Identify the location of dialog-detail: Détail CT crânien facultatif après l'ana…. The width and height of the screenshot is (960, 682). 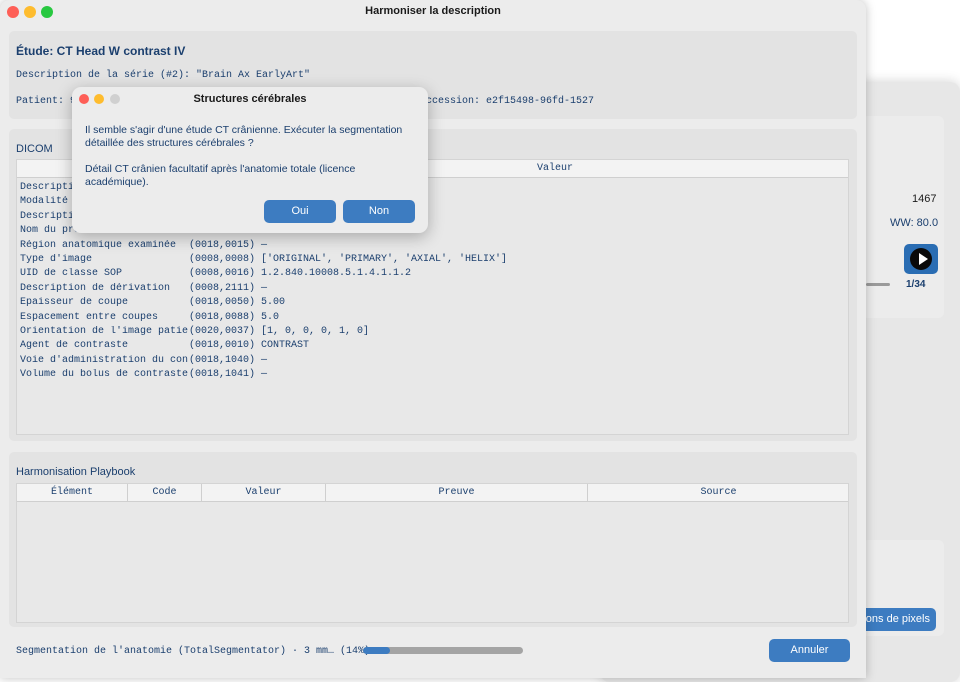
(220, 175).